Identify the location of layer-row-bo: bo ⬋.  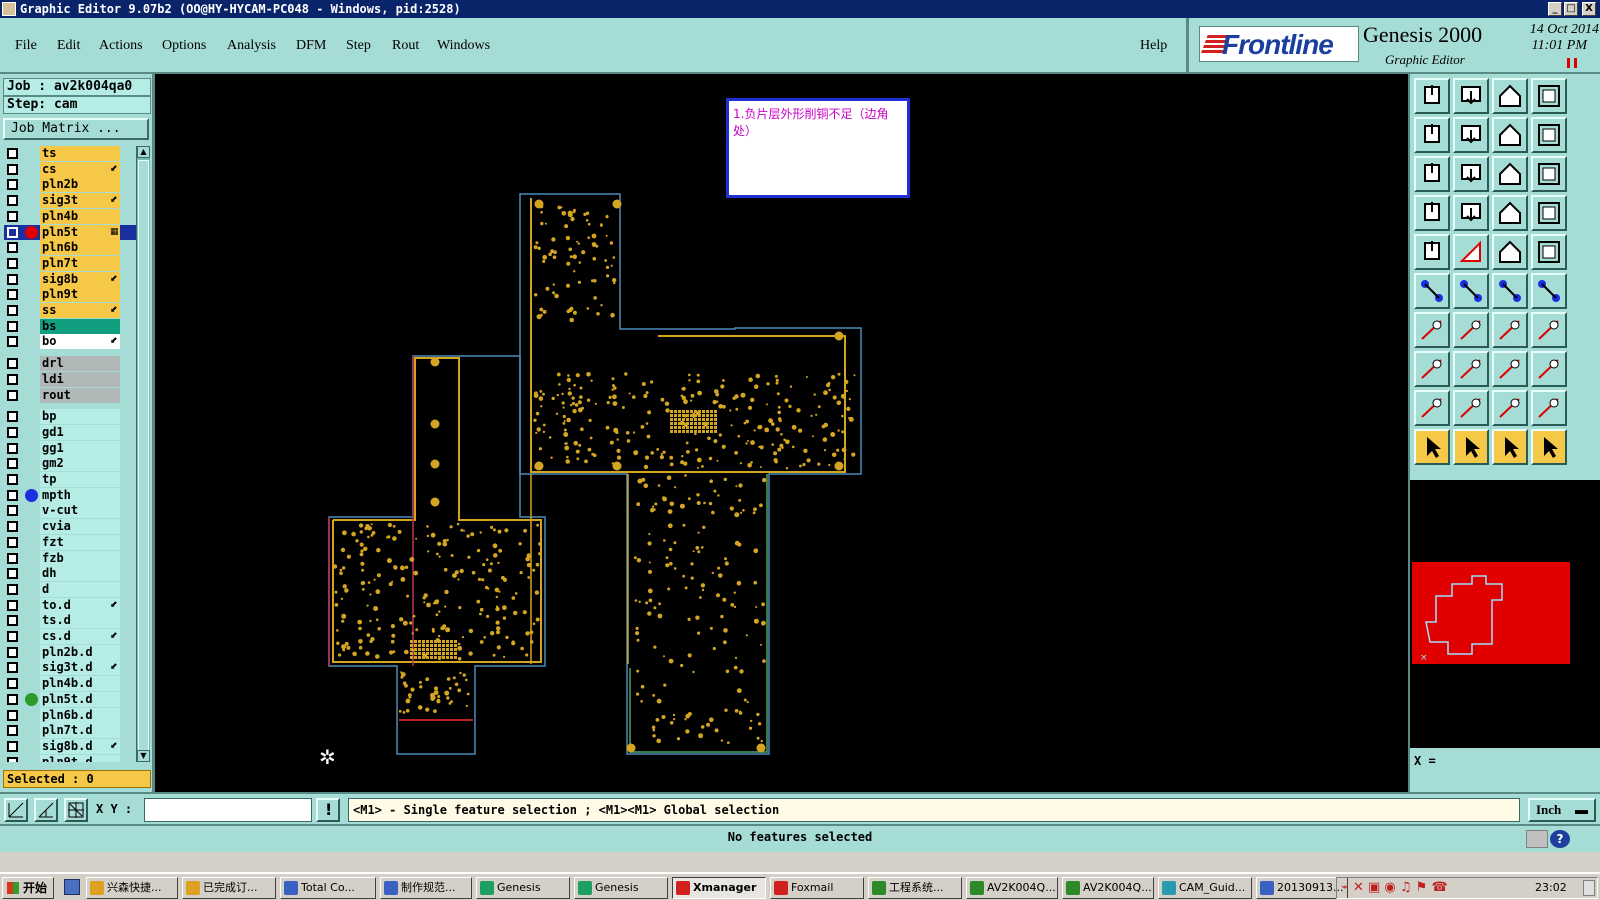
(70, 342).